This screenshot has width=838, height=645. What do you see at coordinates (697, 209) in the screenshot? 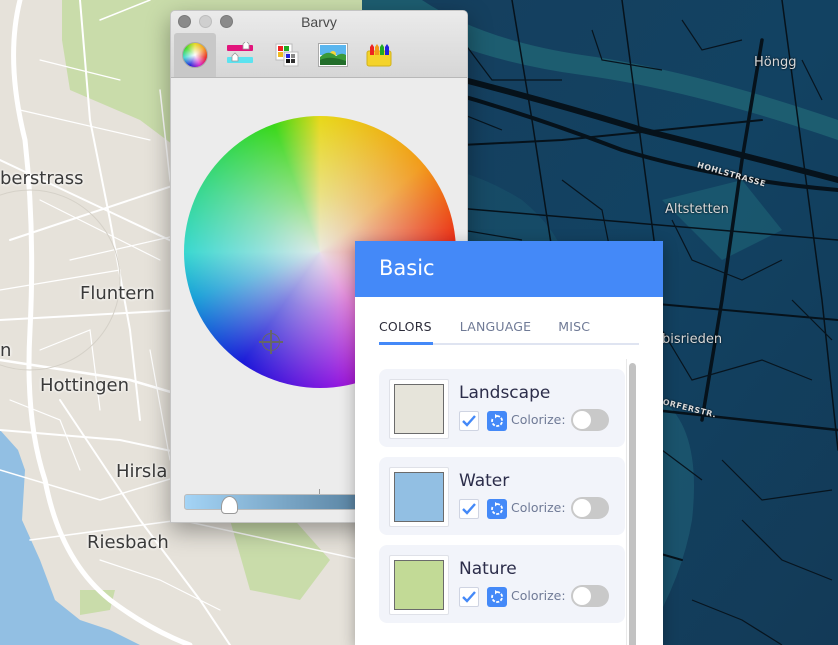
I see `map-label-altstetten: Altstetten` at bounding box center [697, 209].